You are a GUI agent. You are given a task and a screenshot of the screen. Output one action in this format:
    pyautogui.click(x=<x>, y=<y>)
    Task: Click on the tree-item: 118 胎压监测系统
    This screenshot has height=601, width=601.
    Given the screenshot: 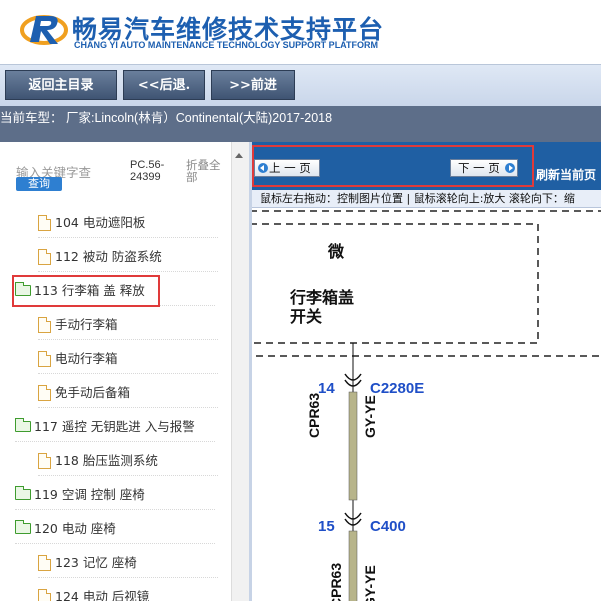 What is the action you would take?
    pyautogui.click(x=128, y=461)
    